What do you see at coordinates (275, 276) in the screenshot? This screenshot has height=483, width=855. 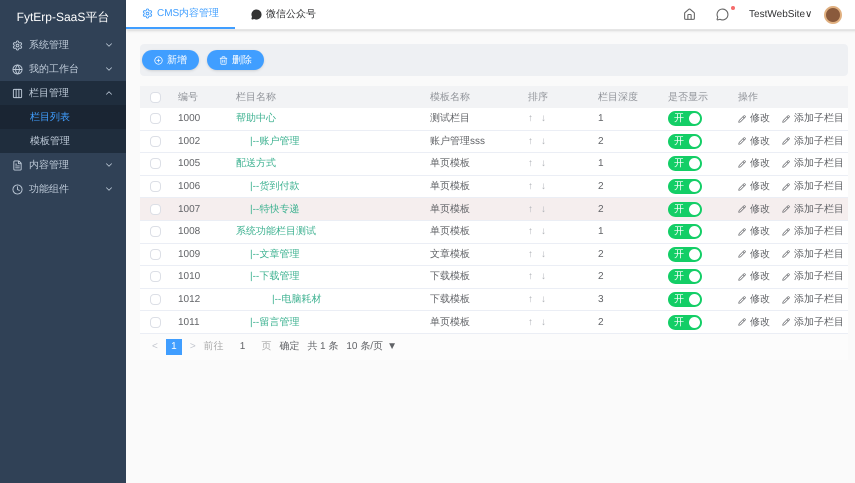 I see `category-link: |--下载管理` at bounding box center [275, 276].